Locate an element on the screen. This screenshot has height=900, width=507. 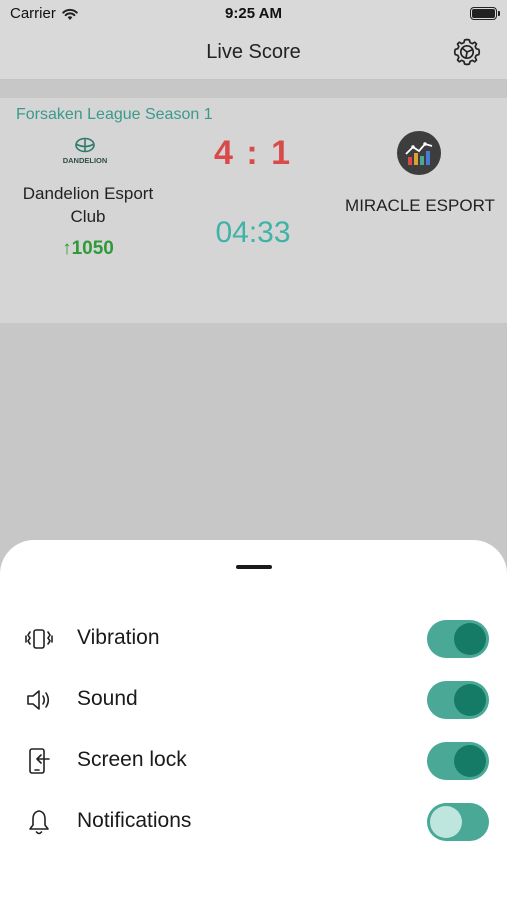
setting-row-screen-lock: Screen lock is located at coordinates (253, 761).